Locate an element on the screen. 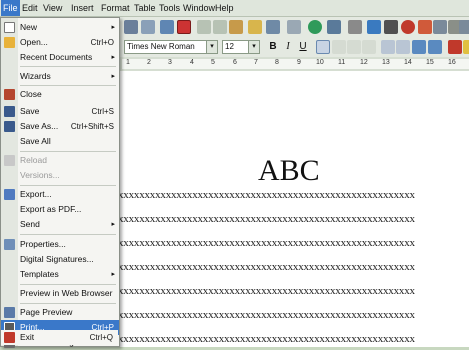 The width and height of the screenshot is (469, 350). bullets-icon is located at coordinates (403, 47).